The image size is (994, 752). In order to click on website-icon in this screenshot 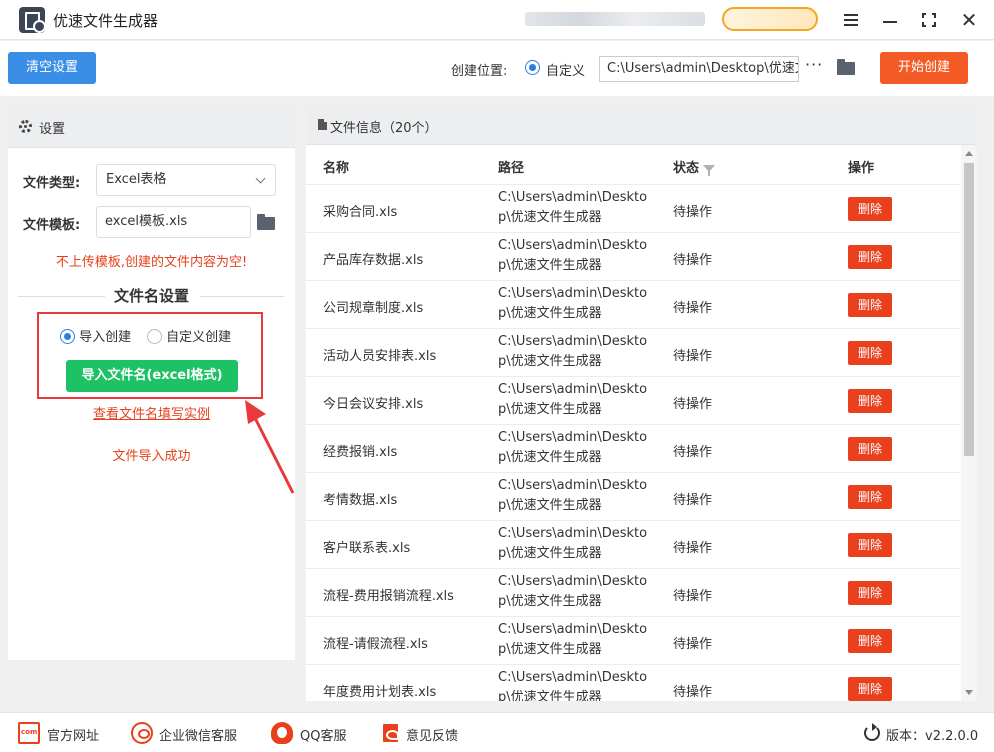, I will do `click(29, 733)`.